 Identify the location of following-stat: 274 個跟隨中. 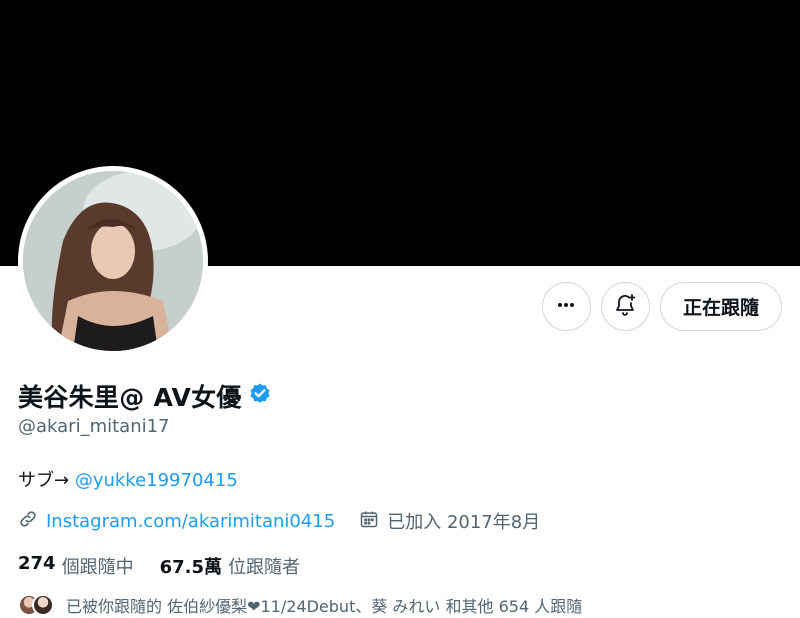
(76, 566).